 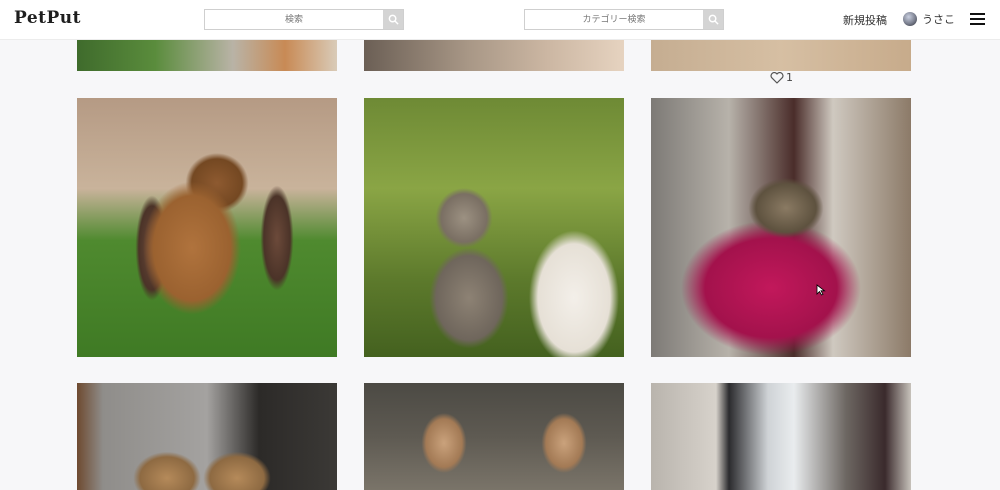 What do you see at coordinates (977, 19) in the screenshot?
I see `hamburger-menu-icon` at bounding box center [977, 19].